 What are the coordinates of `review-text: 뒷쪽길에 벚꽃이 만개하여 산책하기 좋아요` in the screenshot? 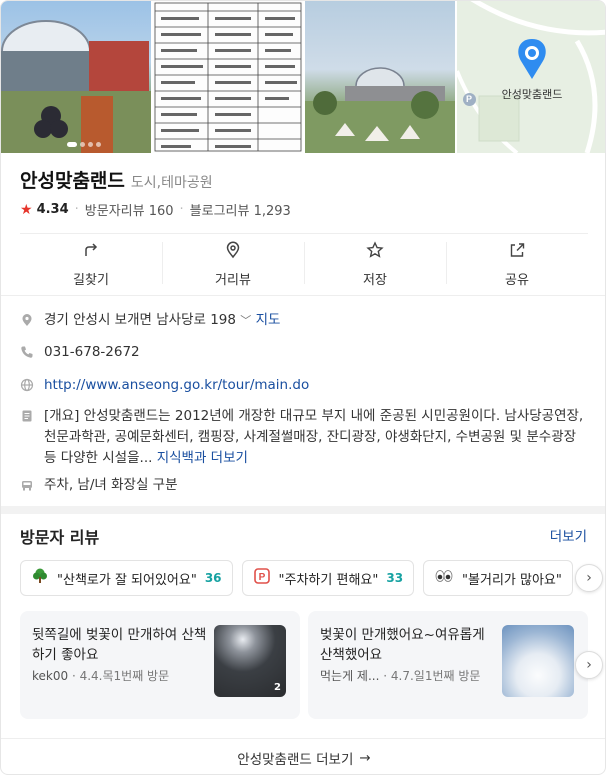 It's located at (119, 645).